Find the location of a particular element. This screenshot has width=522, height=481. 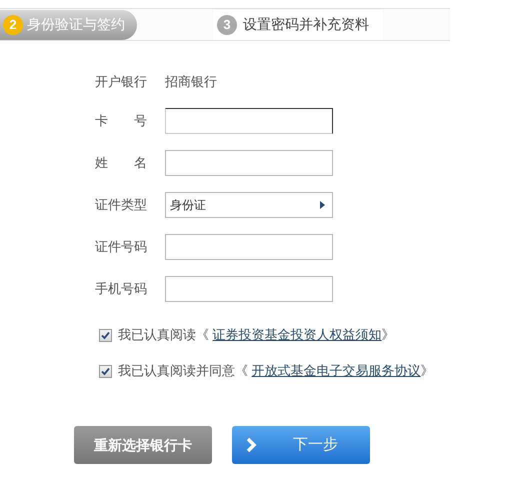

field-label: 卡号 is located at coordinates (121, 121).